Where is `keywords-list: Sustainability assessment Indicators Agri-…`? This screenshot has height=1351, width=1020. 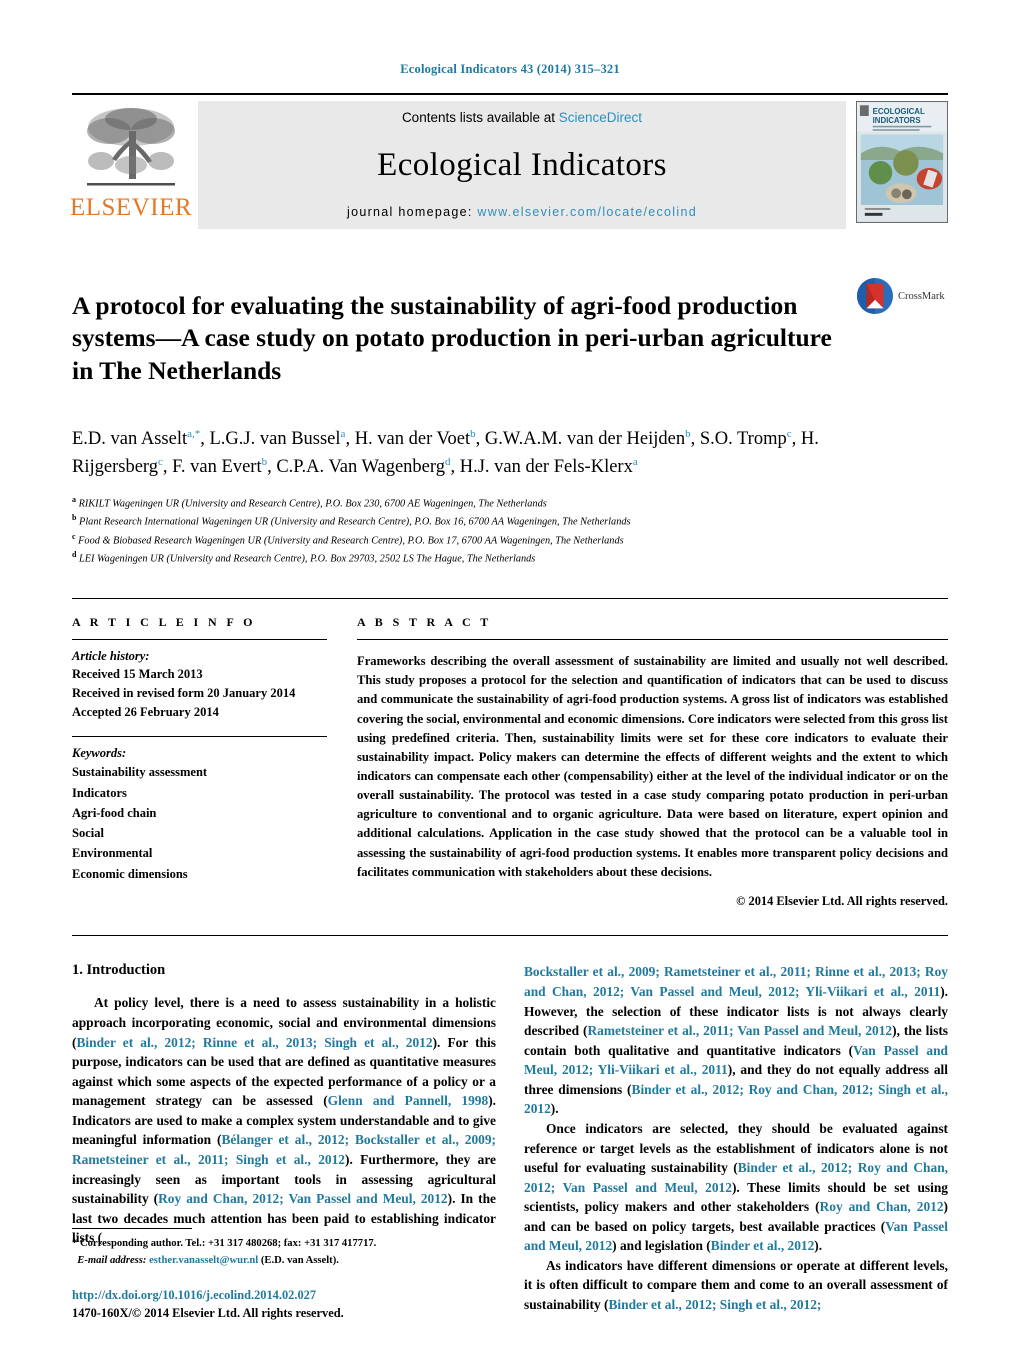 keywords-list: Sustainability assessment Indicators Agri-… is located at coordinates (199, 823).